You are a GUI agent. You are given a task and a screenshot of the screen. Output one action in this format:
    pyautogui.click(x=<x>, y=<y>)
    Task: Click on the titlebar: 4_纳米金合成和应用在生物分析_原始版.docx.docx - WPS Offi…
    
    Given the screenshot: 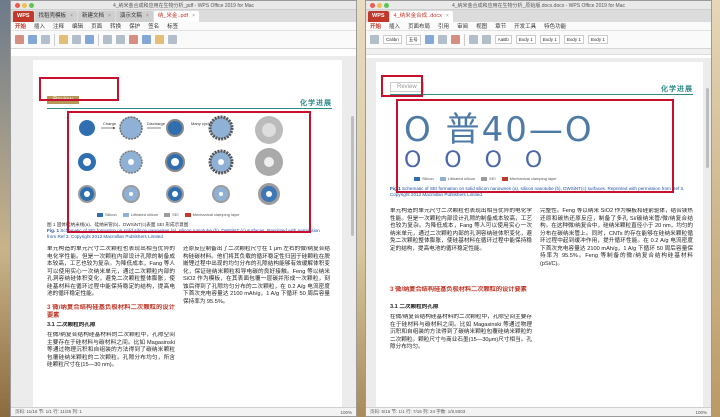 What is the action you would take?
    pyautogui.click(x=538, y=5)
    